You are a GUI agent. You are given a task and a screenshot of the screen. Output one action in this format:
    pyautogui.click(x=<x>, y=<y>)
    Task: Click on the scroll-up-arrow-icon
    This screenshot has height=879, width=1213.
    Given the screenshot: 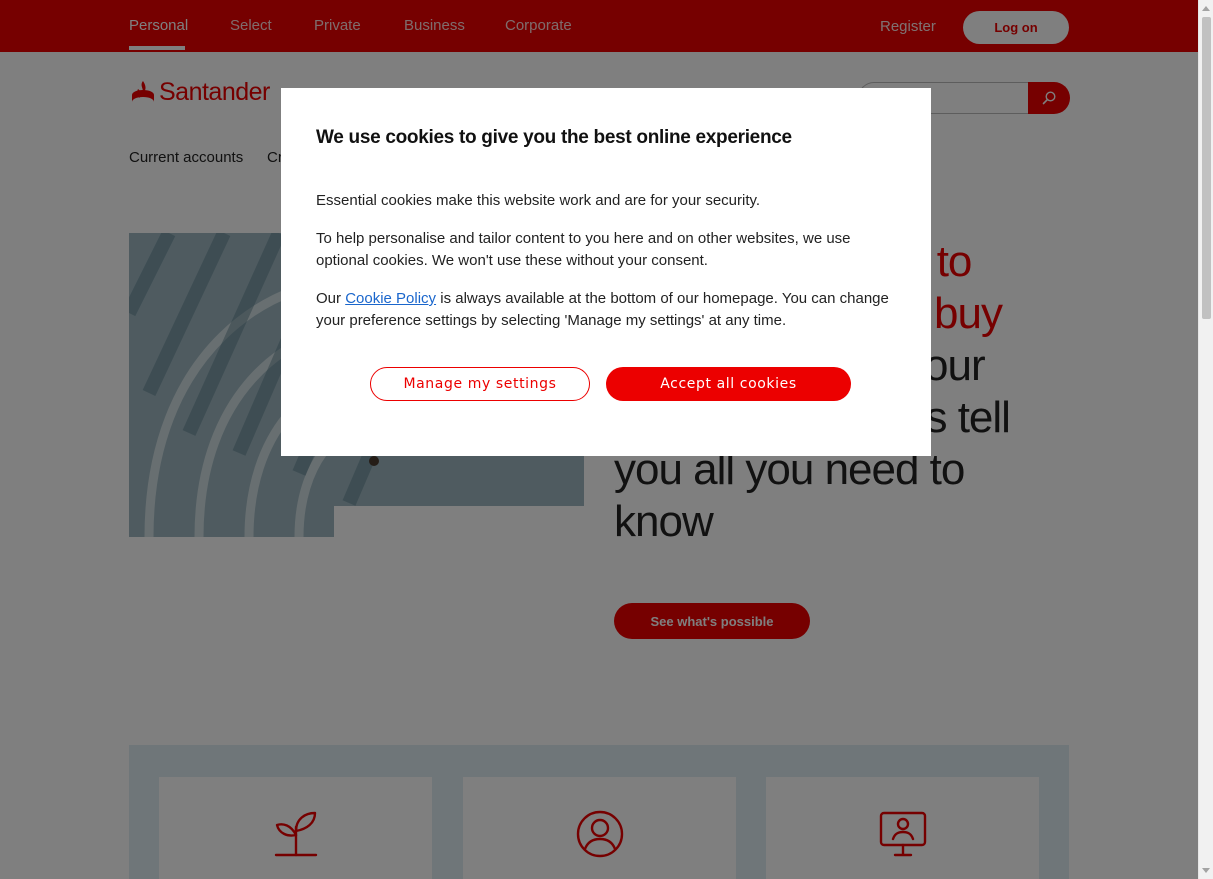 What is the action you would take?
    pyautogui.click(x=1206, y=8)
    